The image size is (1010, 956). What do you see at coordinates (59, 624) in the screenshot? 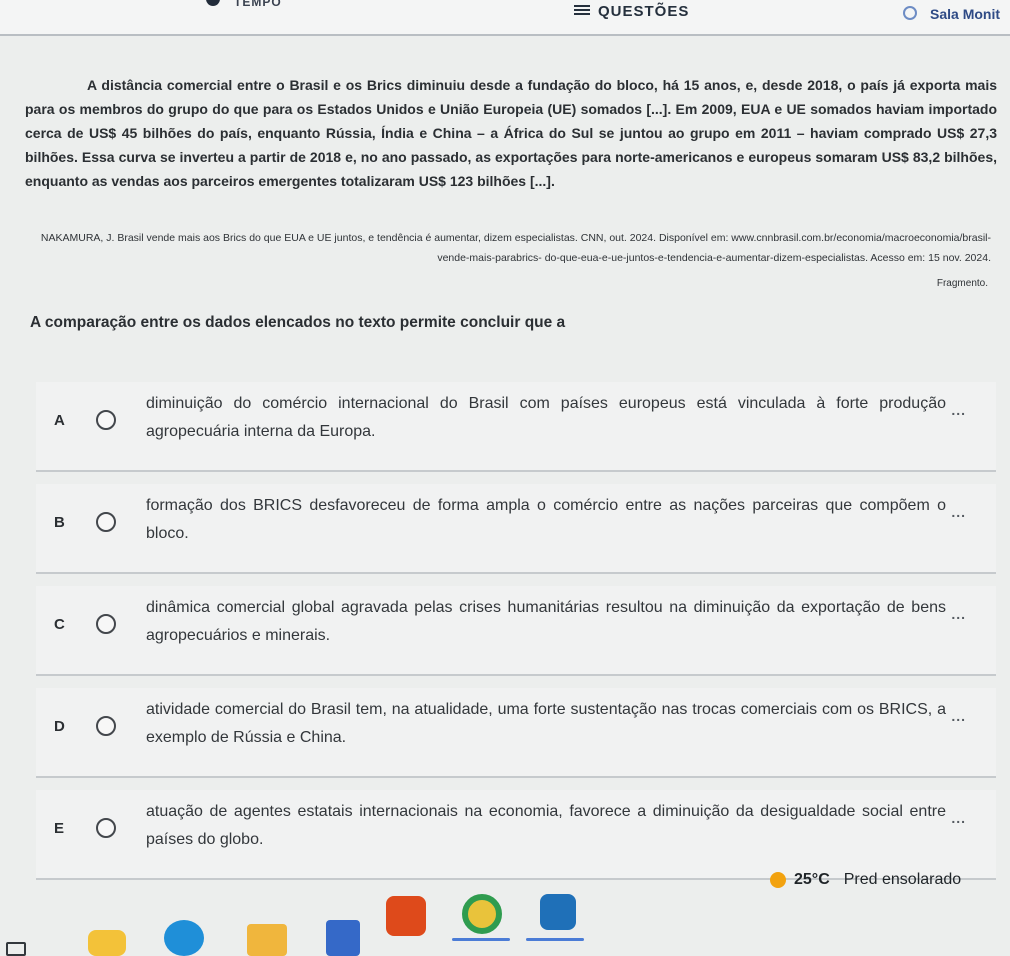
I see `option-letter: C` at bounding box center [59, 624].